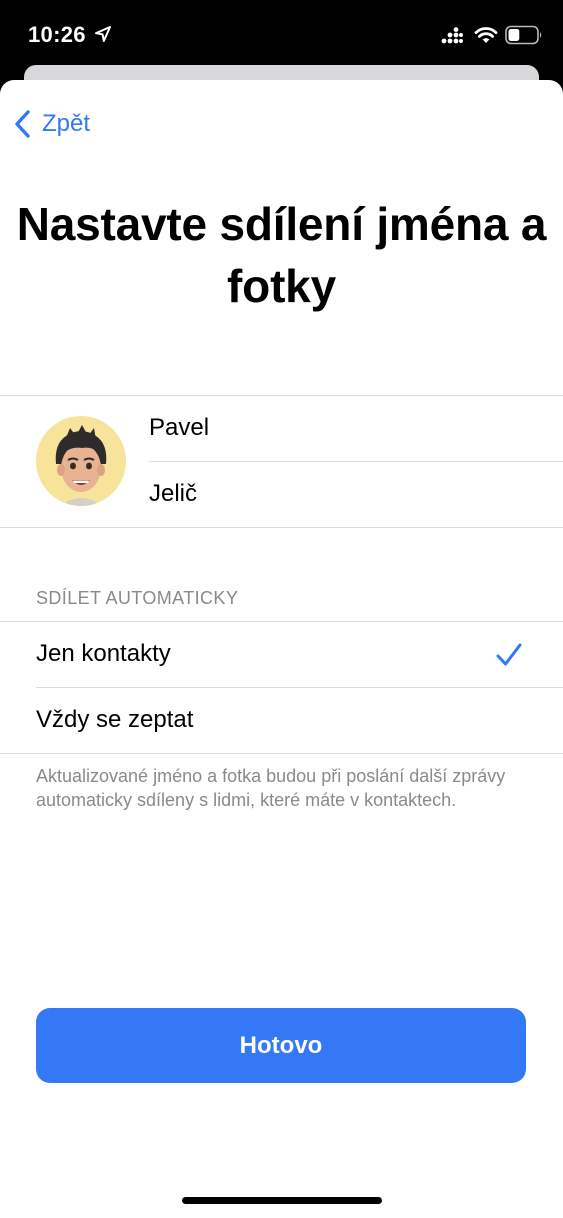 The height and width of the screenshot is (1218, 563). What do you see at coordinates (66, 123) in the screenshot?
I see `back-button-label: Zpět` at bounding box center [66, 123].